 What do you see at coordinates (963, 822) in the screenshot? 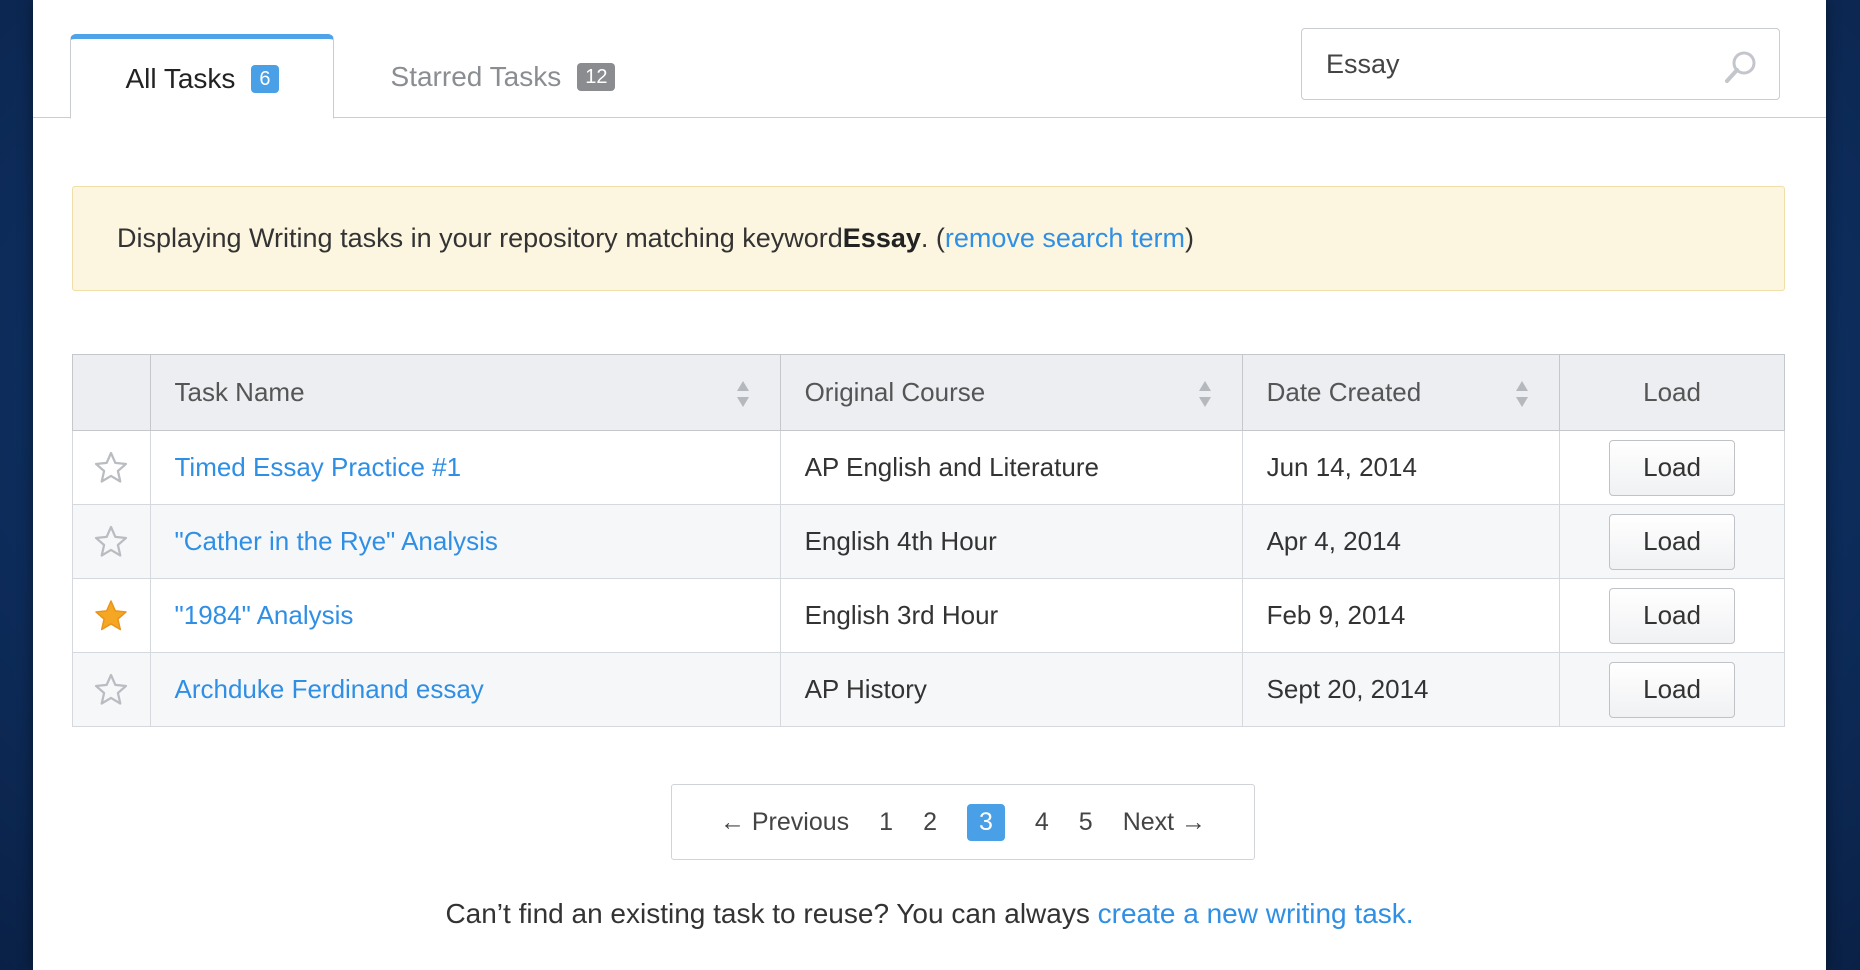
I see `pagination: ← Previous 1 2 3 4 5 Next →` at bounding box center [963, 822].